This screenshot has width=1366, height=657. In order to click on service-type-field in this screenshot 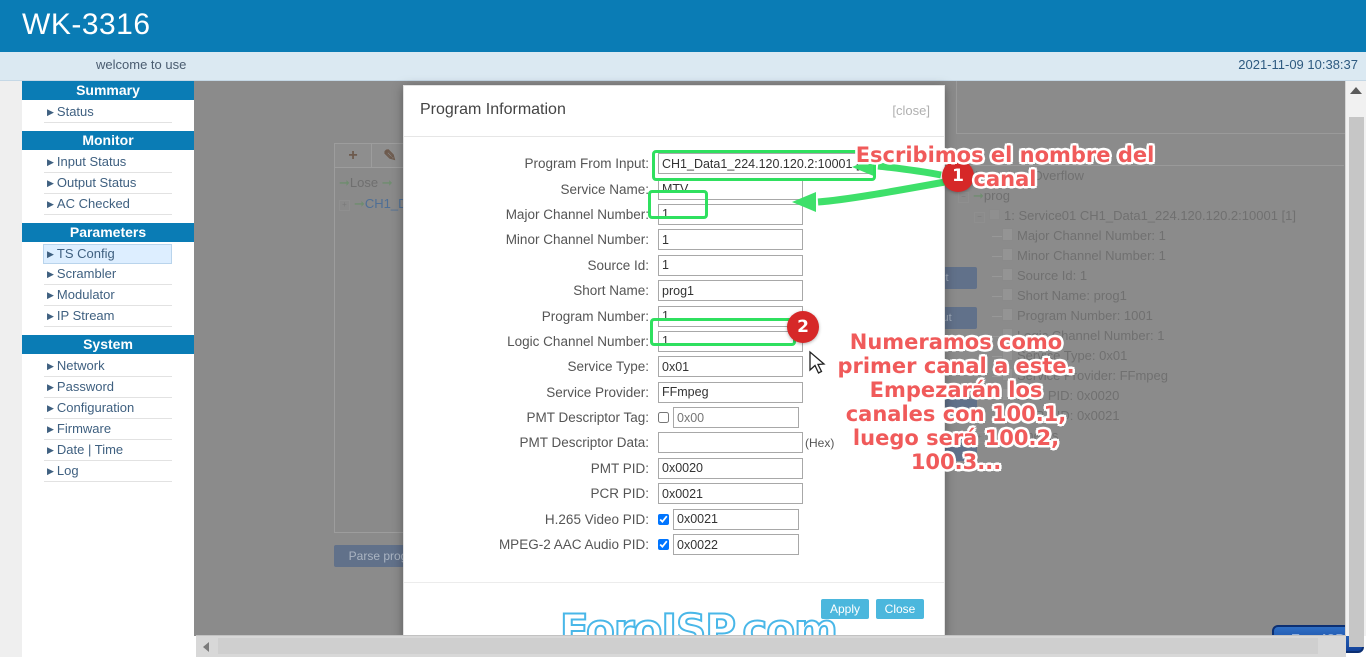, I will do `click(730, 367)`.